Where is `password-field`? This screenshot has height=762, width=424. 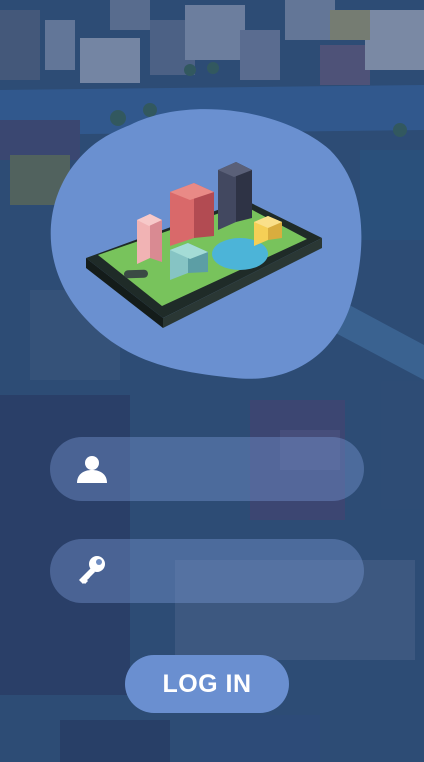 password-field is located at coordinates (221, 571).